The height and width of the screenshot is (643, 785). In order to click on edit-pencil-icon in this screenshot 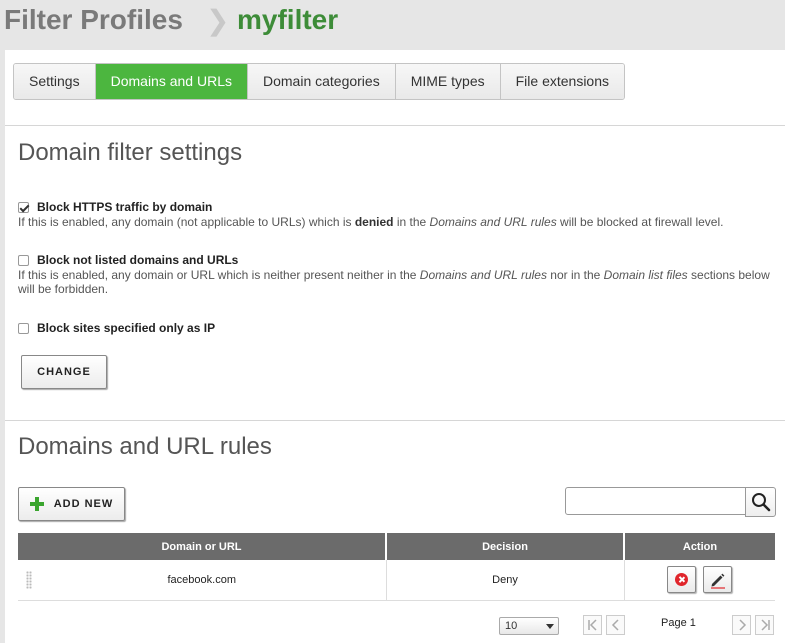, I will do `click(717, 581)`.